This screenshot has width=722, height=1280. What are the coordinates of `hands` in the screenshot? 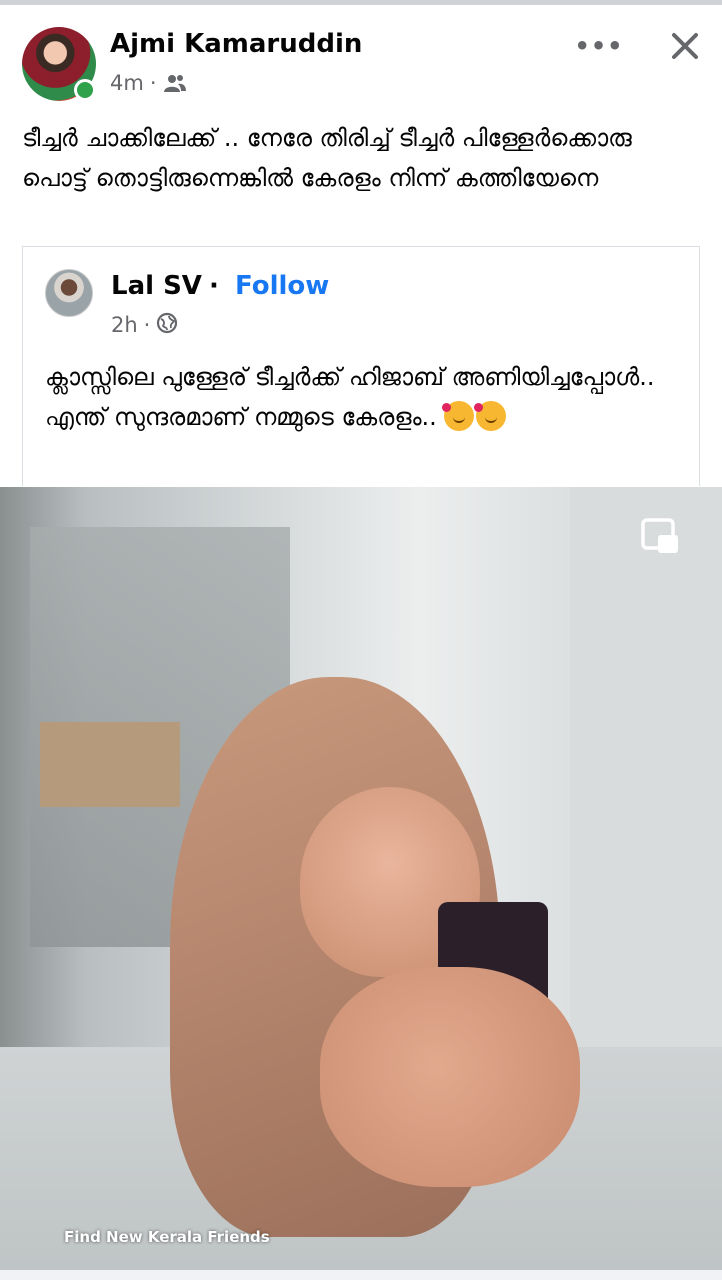 It's located at (450, 1077).